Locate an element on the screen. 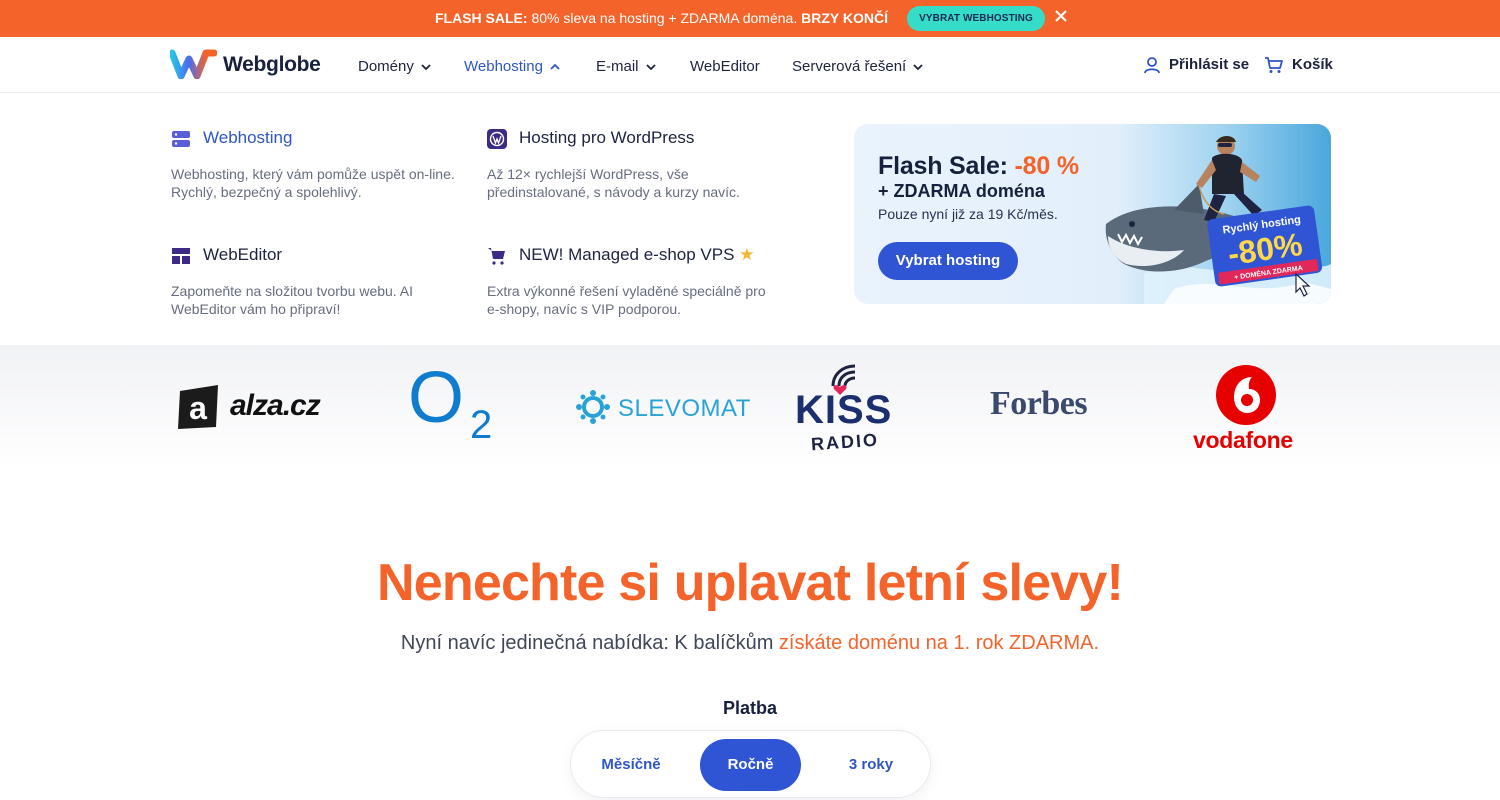 This screenshot has width=1500, height=800. login-label: Přihlásit se is located at coordinates (1209, 64).